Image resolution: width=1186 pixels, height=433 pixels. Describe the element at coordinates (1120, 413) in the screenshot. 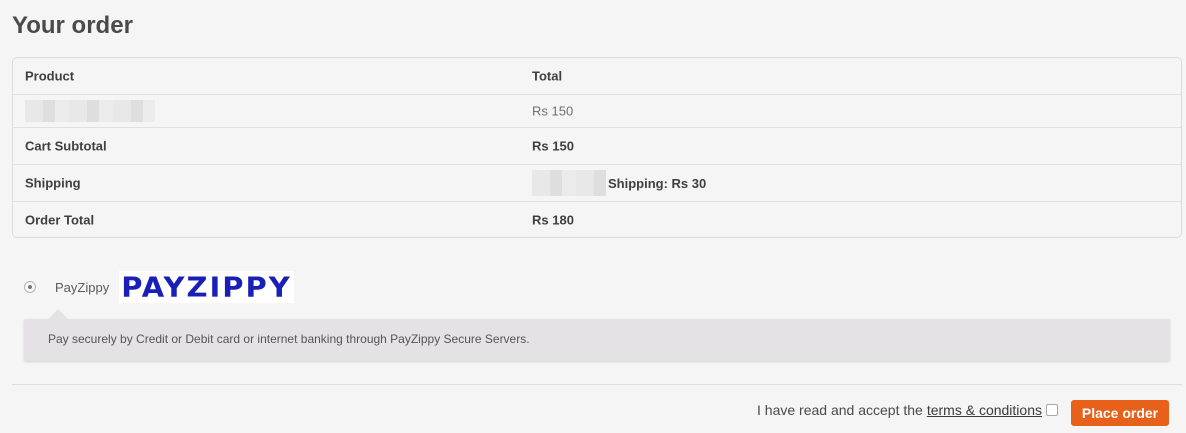

I see `place-order-button: Place order` at that location.